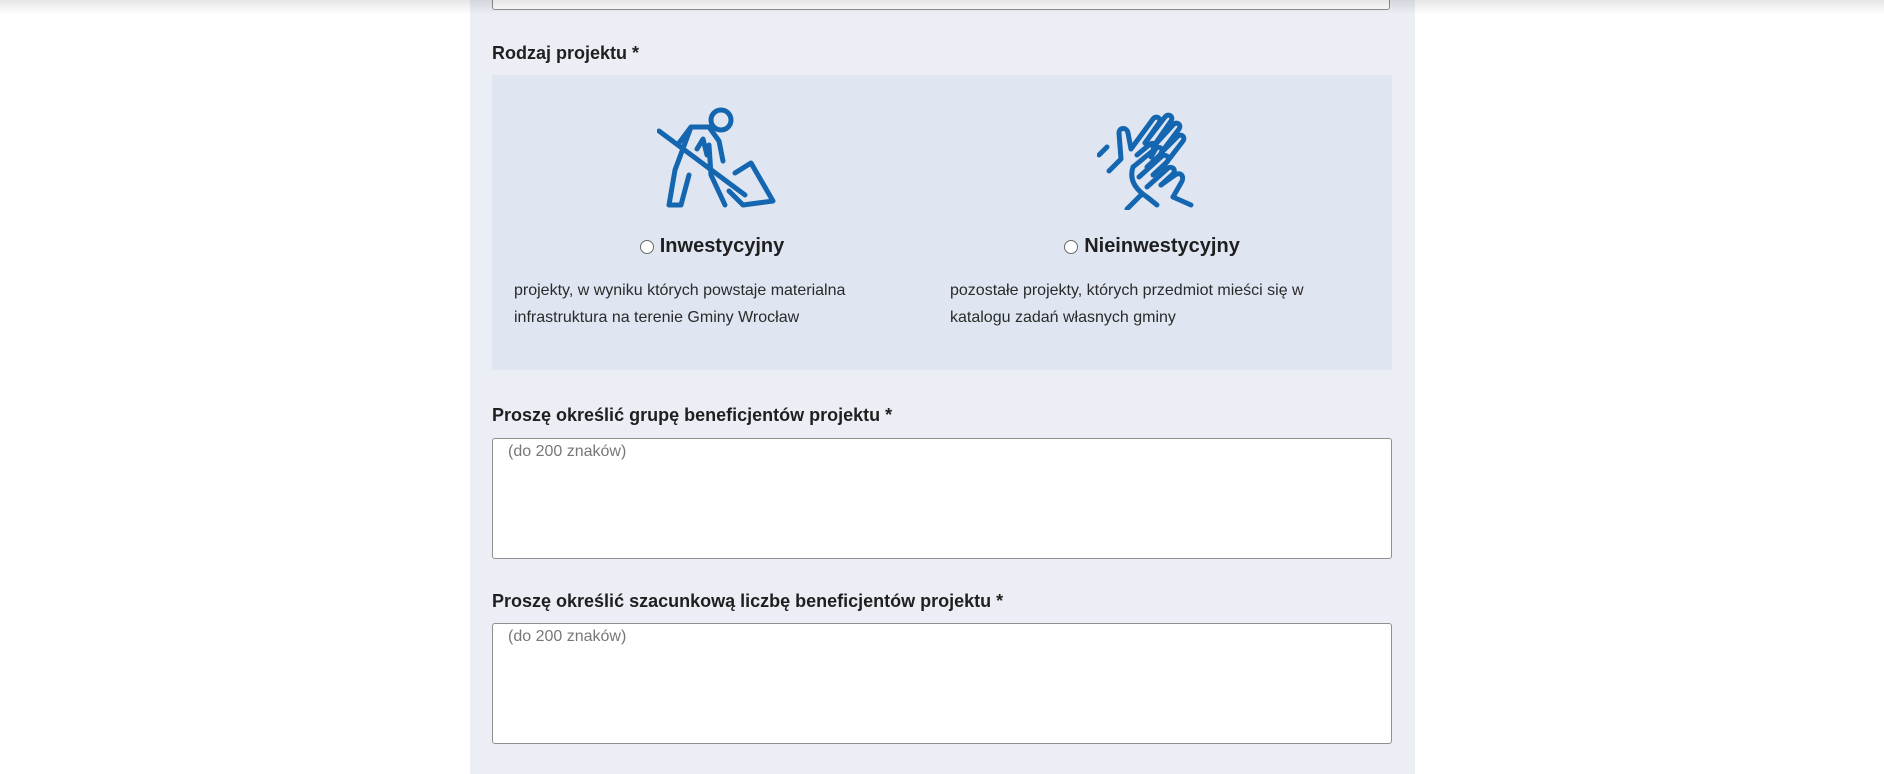 This screenshot has width=1884, height=774. Describe the element at coordinates (1145, 161) in the screenshot. I see `clapping-hands-icon` at that location.